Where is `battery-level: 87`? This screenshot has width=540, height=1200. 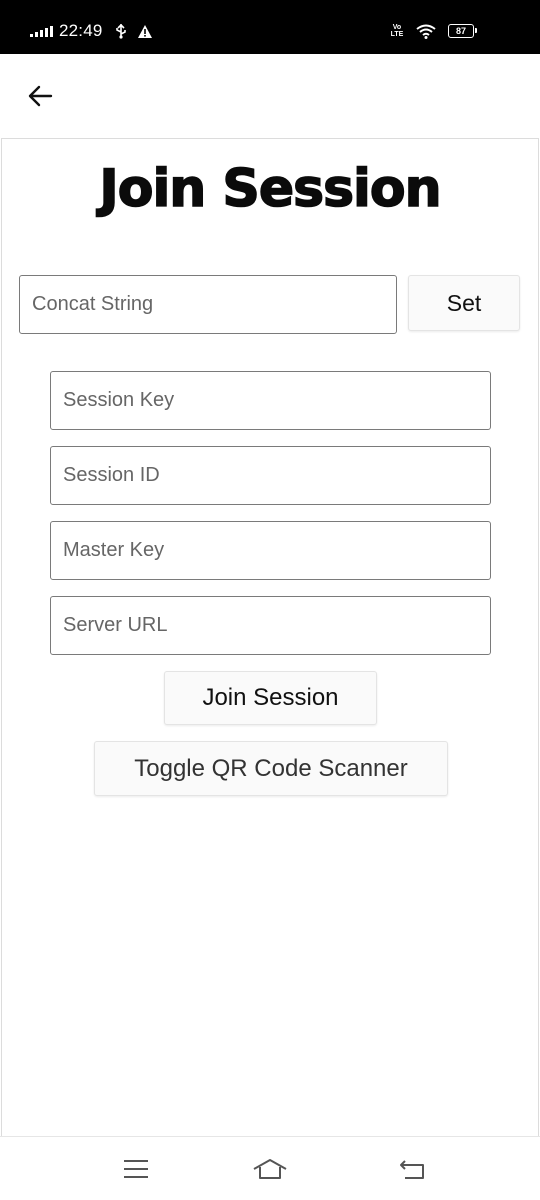 battery-level: 87 is located at coordinates (460, 31).